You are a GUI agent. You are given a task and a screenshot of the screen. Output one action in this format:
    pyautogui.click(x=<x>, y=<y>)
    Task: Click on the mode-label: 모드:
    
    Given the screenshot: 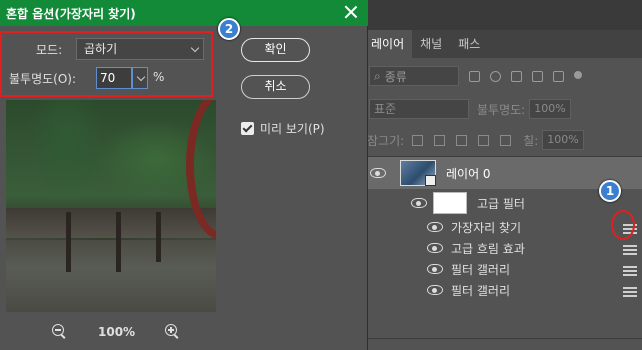 What is the action you would take?
    pyautogui.click(x=49, y=50)
    